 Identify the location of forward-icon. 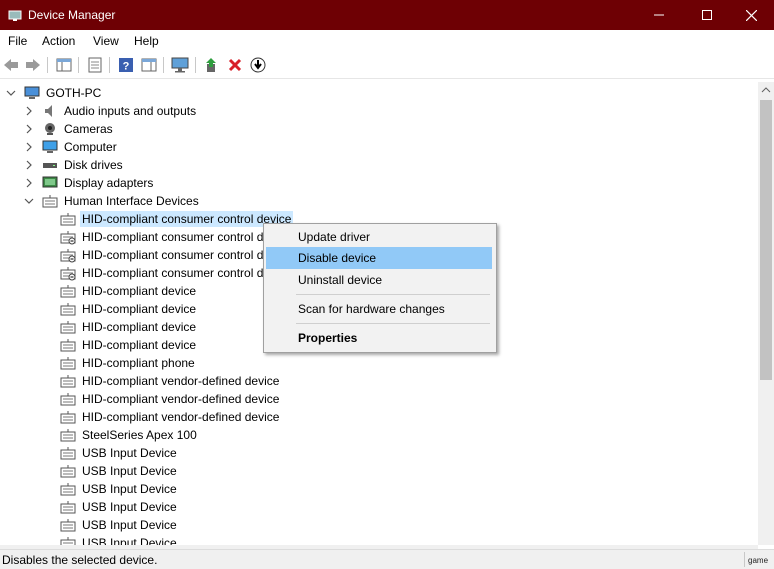
(33, 65).